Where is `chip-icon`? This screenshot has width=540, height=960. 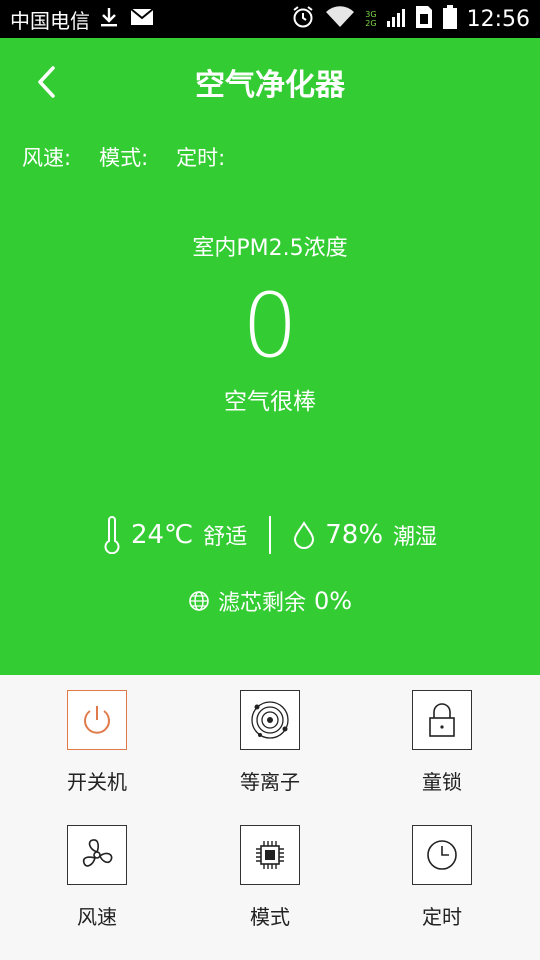 chip-icon is located at coordinates (270, 855).